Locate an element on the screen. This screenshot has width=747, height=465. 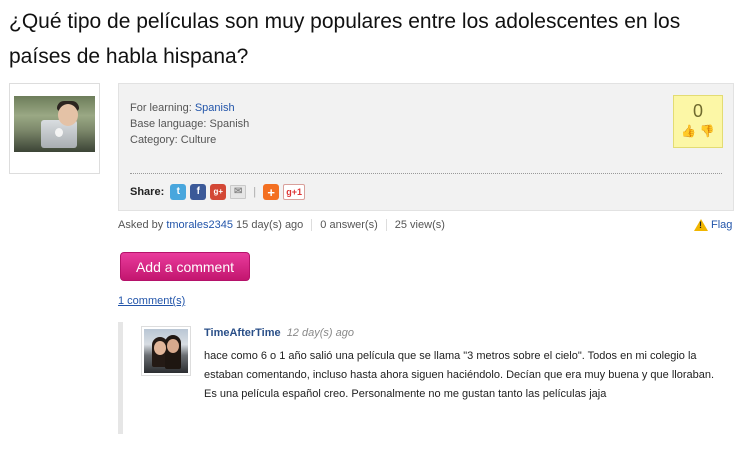
add-comment-button: Add a comment is located at coordinates (185, 266).